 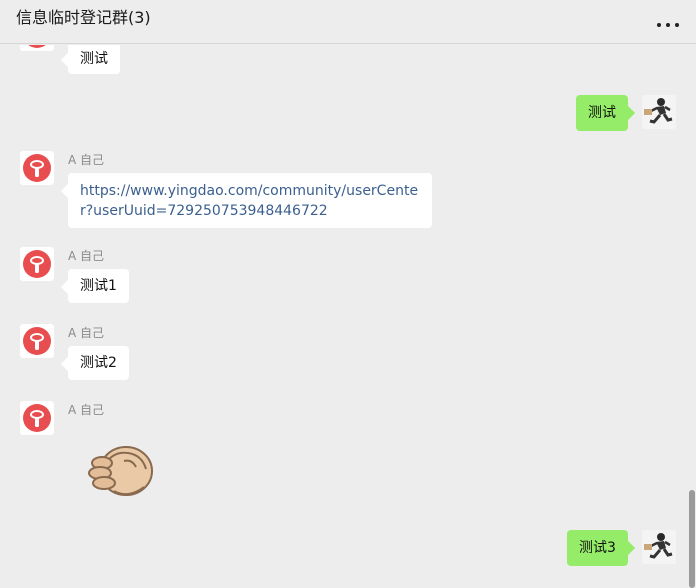 I want to click on chat-header: 信息临时登记群(3), so click(x=348, y=22).